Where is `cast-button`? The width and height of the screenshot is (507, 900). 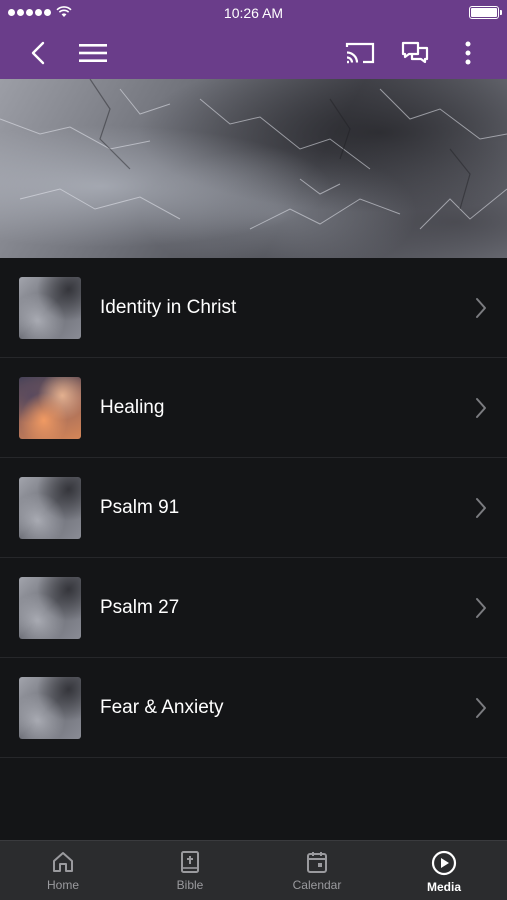 cast-button is located at coordinates (360, 52).